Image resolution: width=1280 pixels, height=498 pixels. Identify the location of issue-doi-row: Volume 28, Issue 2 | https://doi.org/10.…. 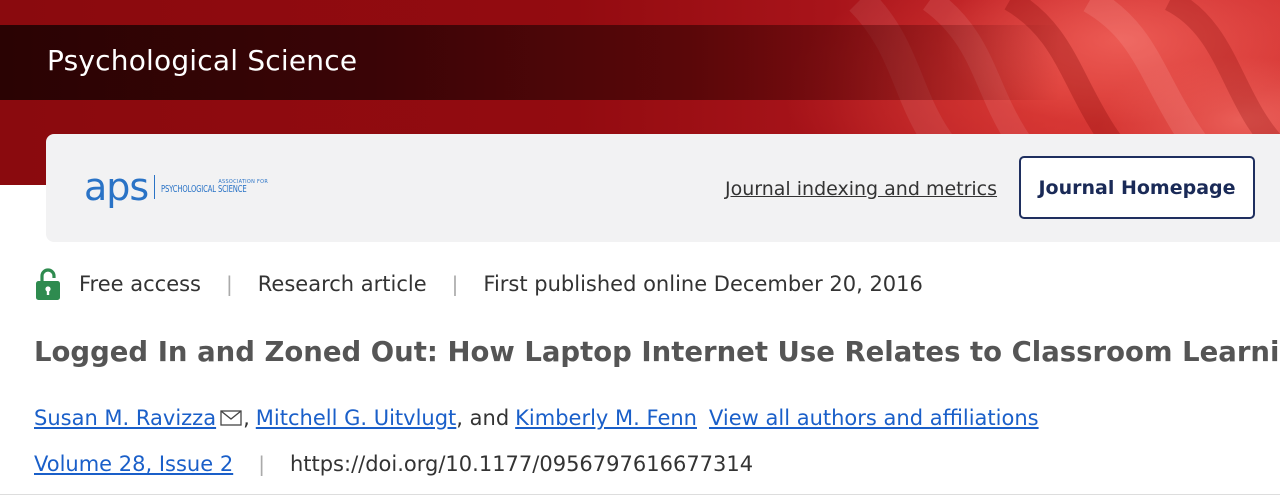
(393, 464).